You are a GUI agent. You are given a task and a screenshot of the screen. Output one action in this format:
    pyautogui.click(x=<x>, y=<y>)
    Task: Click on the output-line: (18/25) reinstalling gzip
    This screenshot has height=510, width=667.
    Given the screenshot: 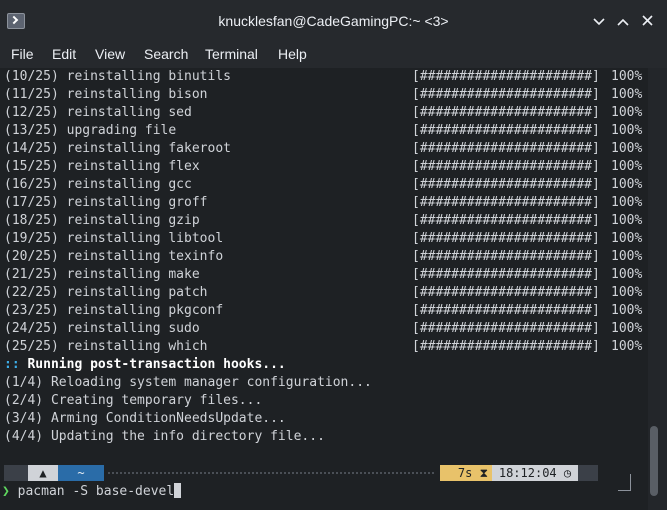 What is the action you would take?
    pyautogui.click(x=102, y=220)
    